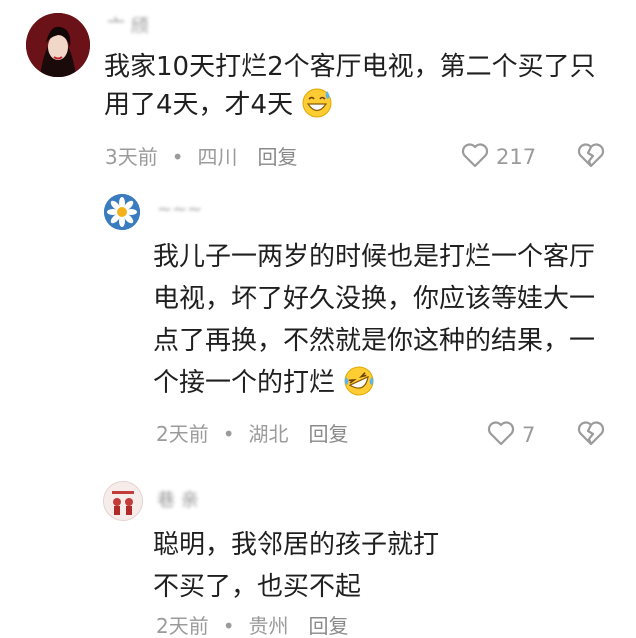 This screenshot has height=638, width=636. What do you see at coordinates (359, 381) in the screenshot?
I see `rolling-laugh-emoji` at bounding box center [359, 381].